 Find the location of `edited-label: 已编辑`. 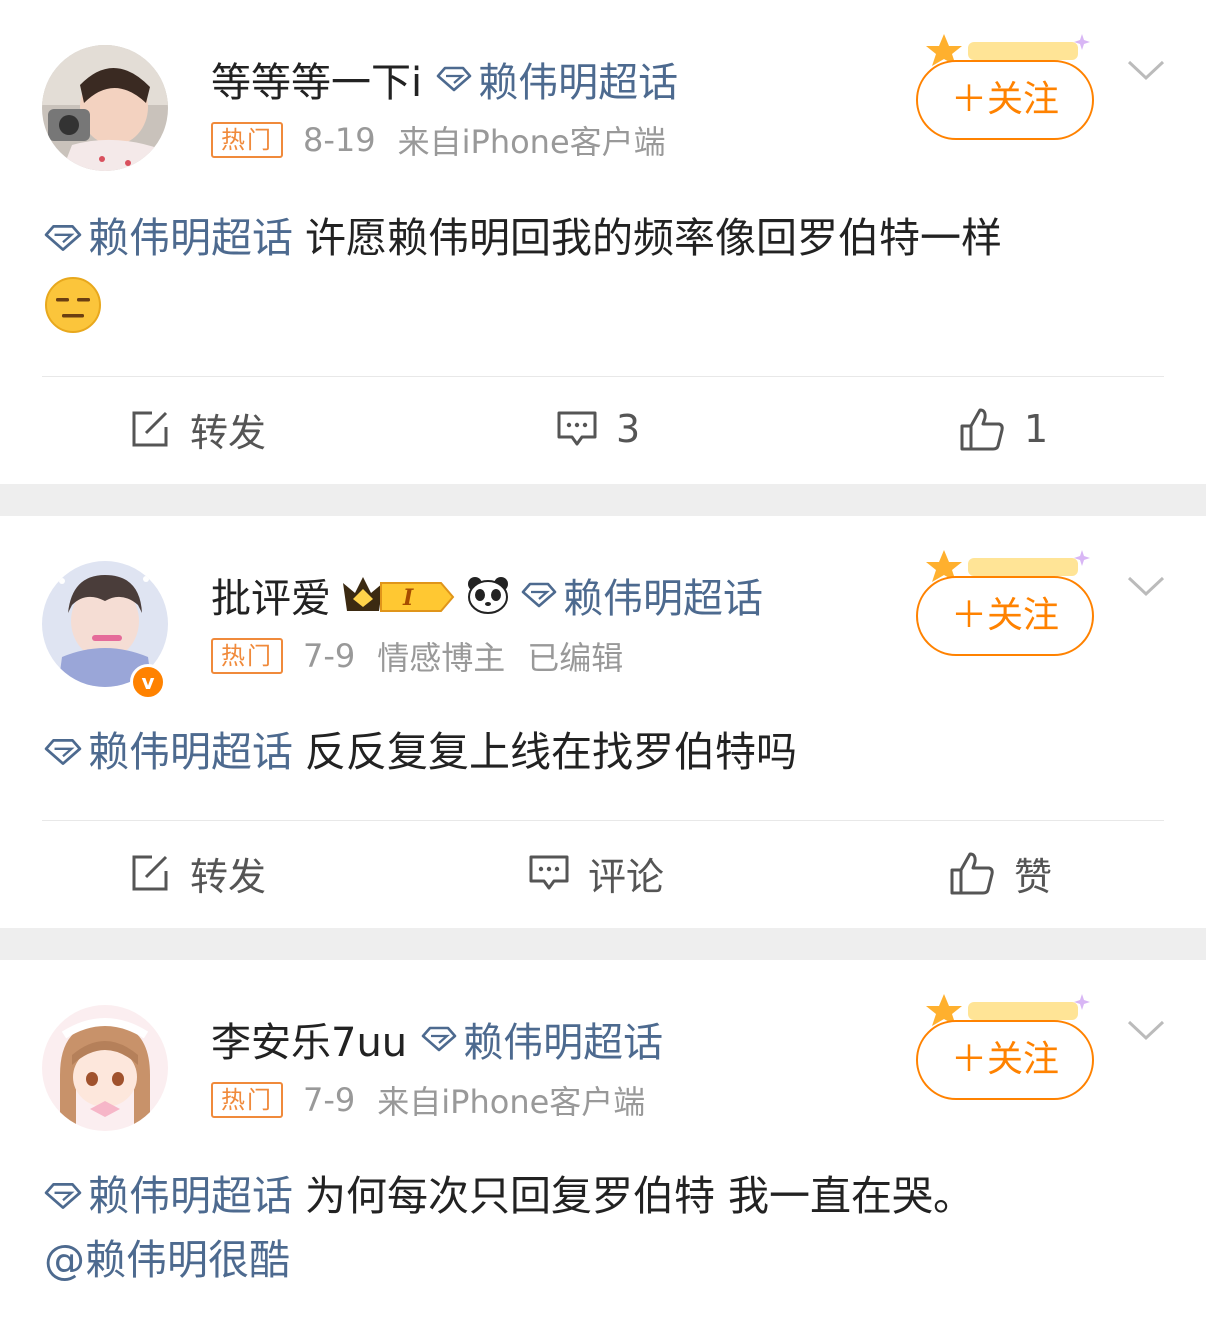

edited-label: 已编辑 is located at coordinates (575, 658).